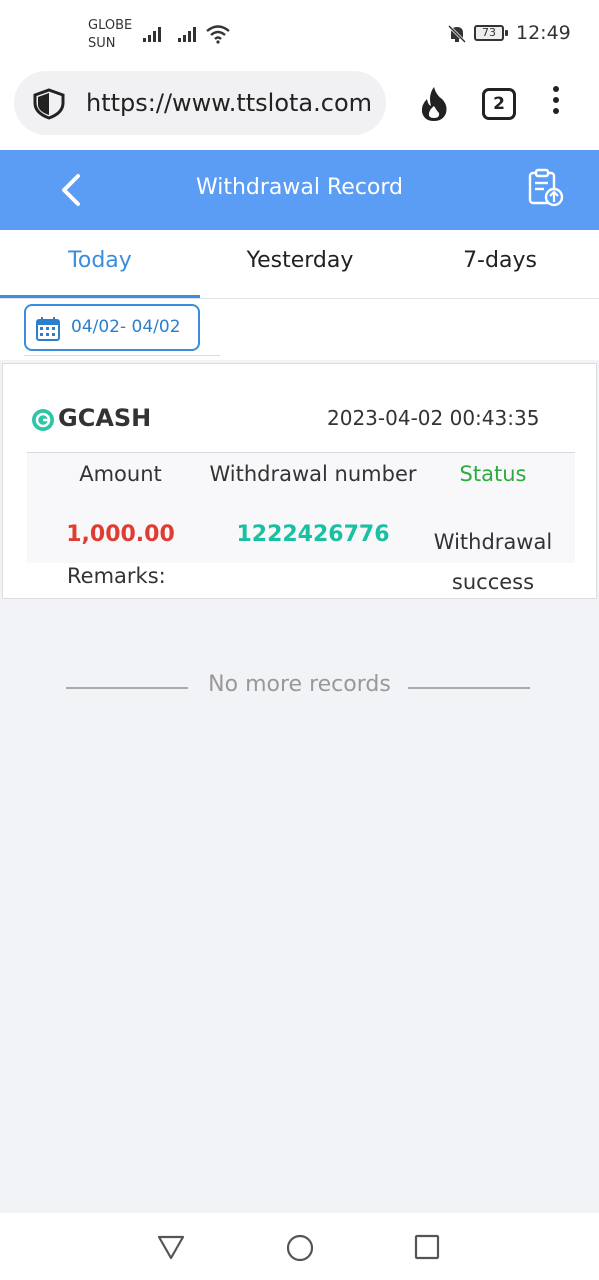 The image size is (599, 1280). I want to click on status-bar: GLOBE SUN 73 12:49, so click(299, 34).